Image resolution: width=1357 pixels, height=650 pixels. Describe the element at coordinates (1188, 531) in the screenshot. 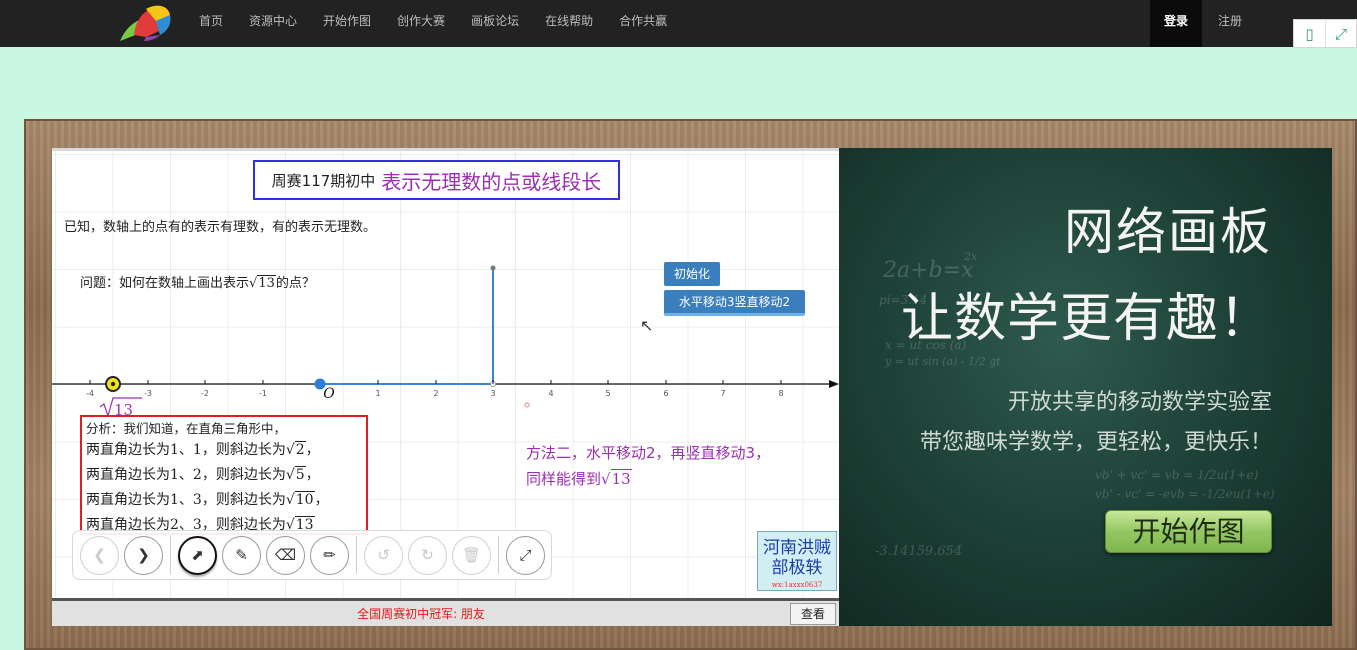

I see `start-drawing-button: 开始作图` at that location.